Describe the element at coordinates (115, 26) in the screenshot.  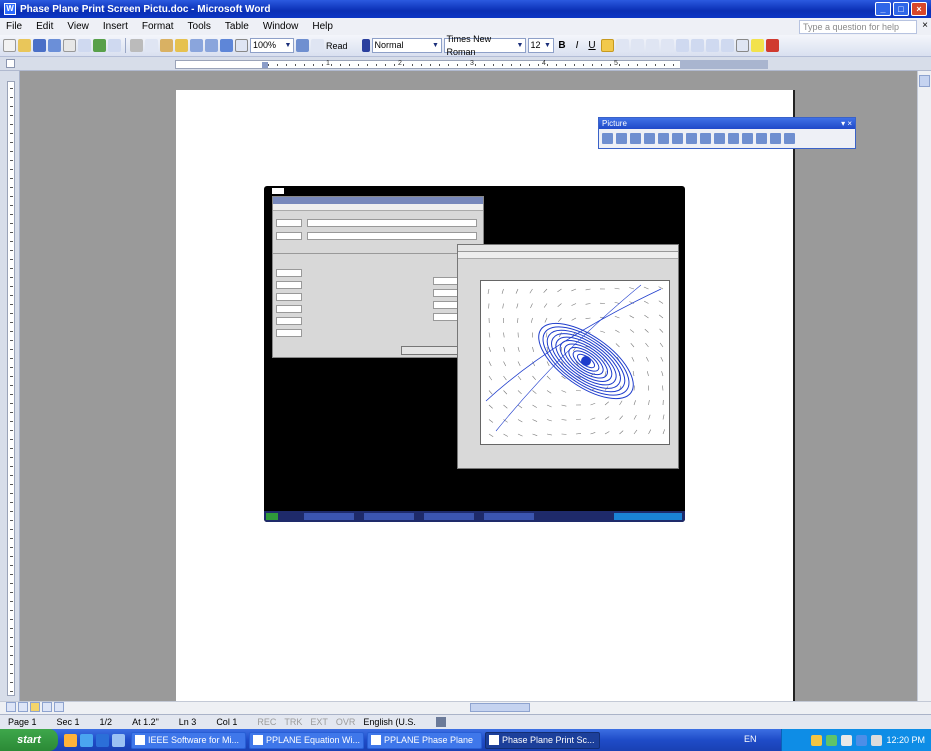
I see `menu-insert: Insert` at that location.